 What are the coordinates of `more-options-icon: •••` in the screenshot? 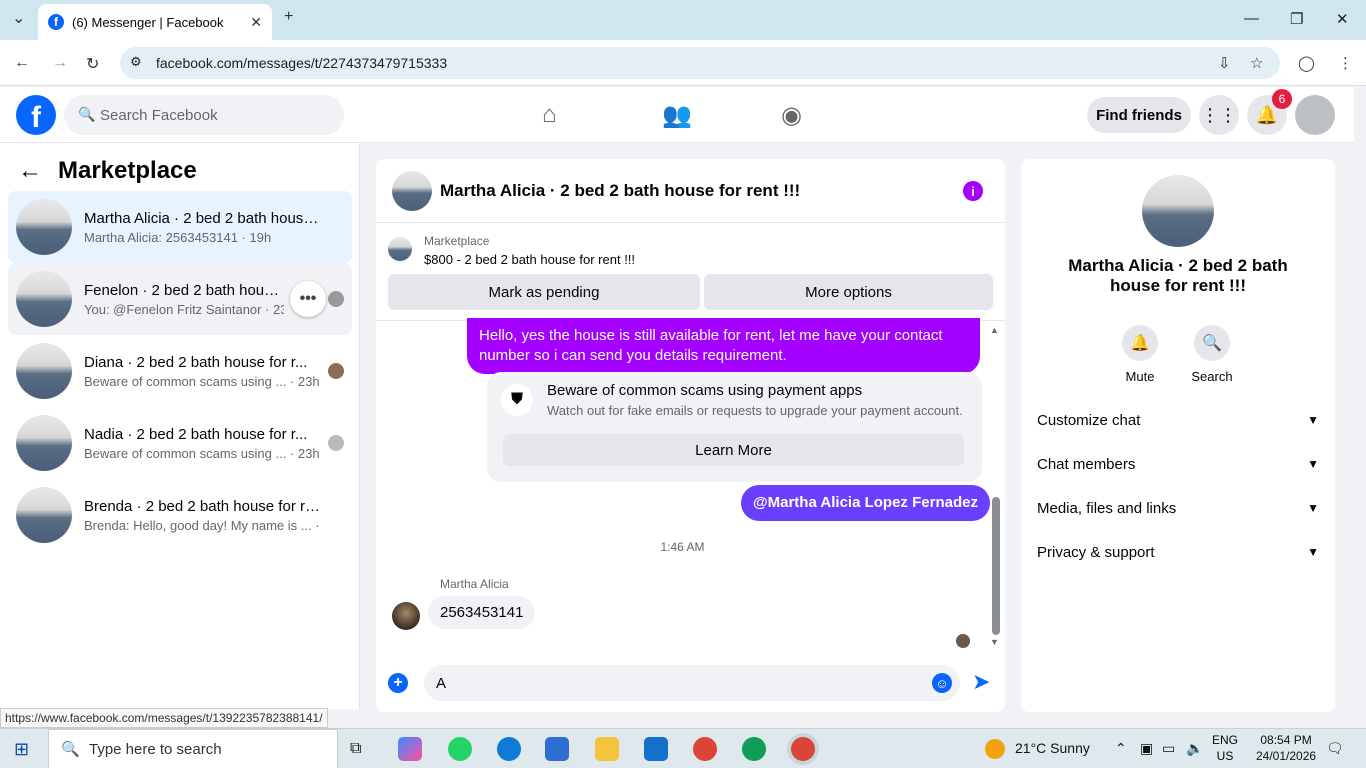 It's located at (308, 299).